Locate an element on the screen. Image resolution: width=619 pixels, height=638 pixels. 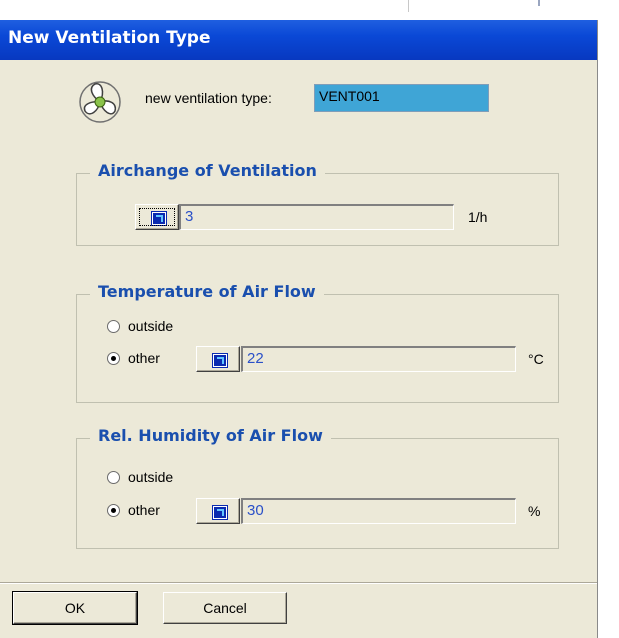
temperature-unit: °C is located at coordinates (536, 359).